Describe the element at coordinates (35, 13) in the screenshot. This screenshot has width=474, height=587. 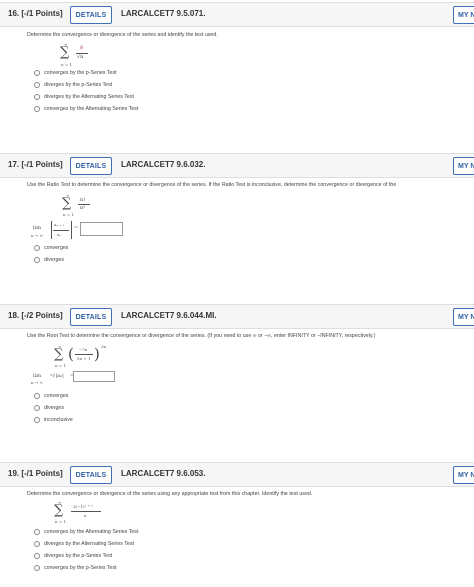
I see `question-number: 16. [-/1 Points]` at that location.